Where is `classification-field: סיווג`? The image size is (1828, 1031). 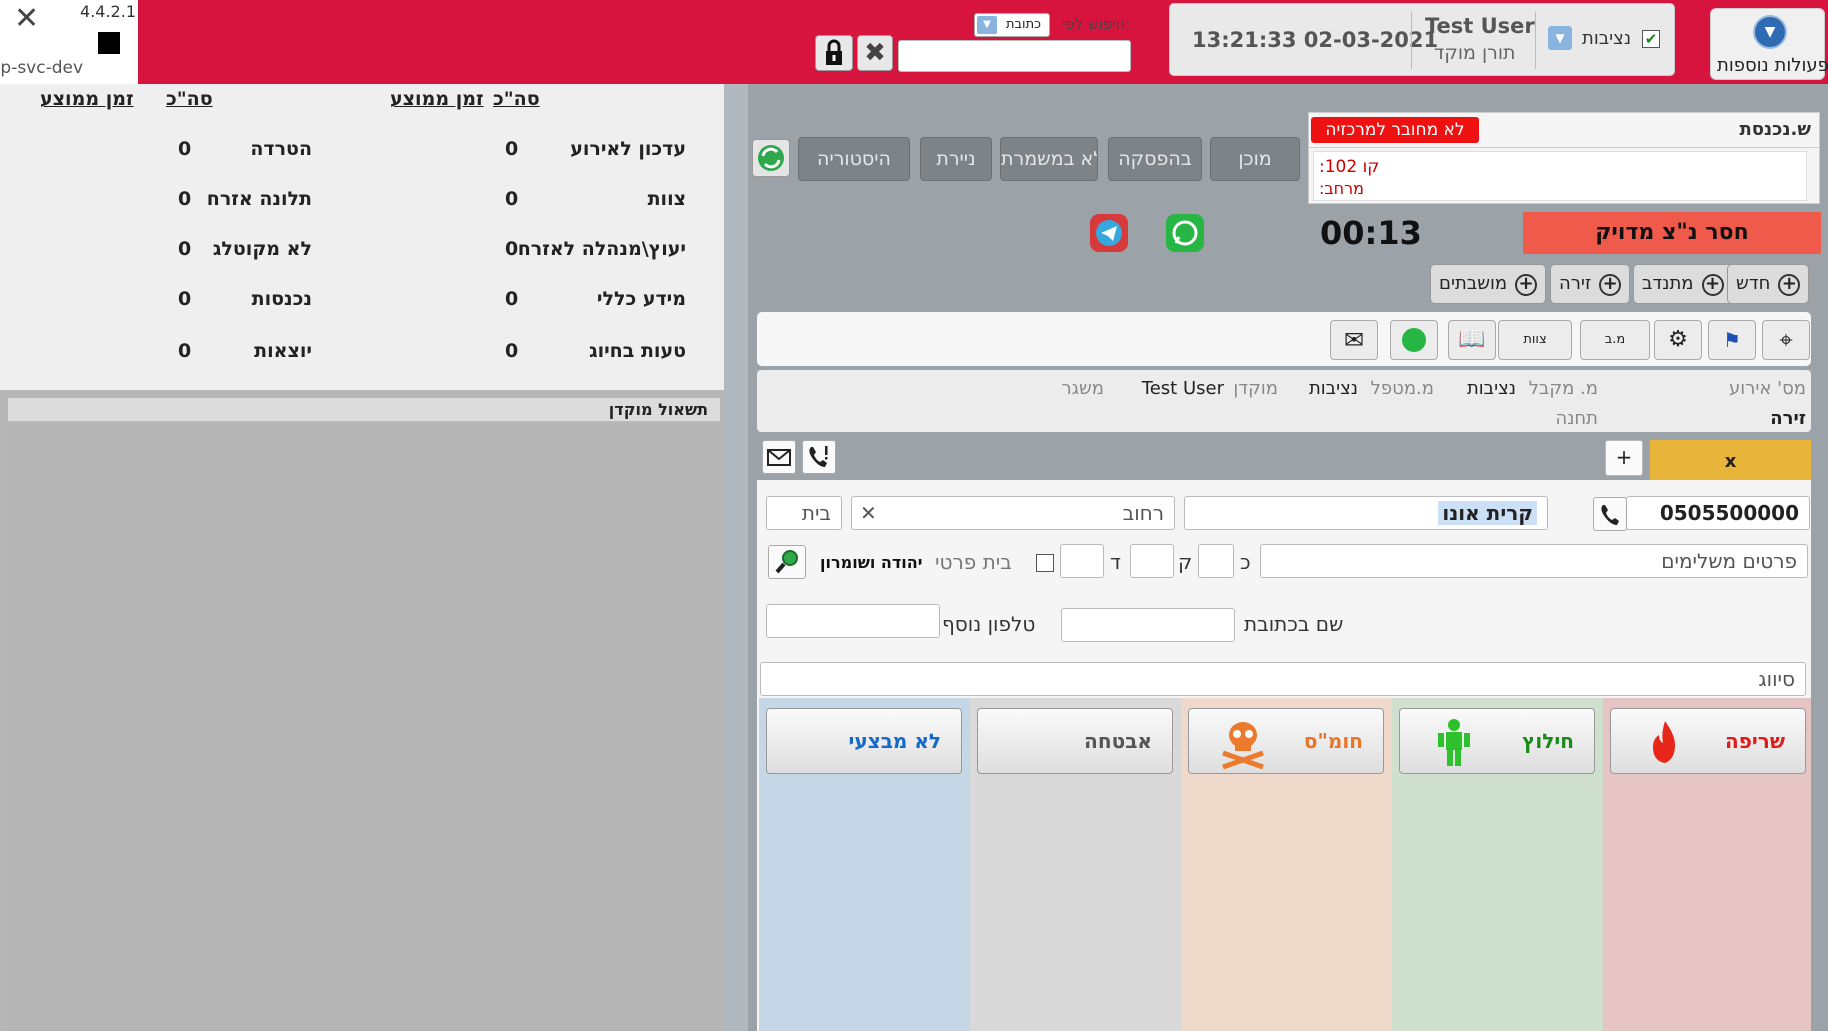 classification-field: סיווג is located at coordinates (1283, 679).